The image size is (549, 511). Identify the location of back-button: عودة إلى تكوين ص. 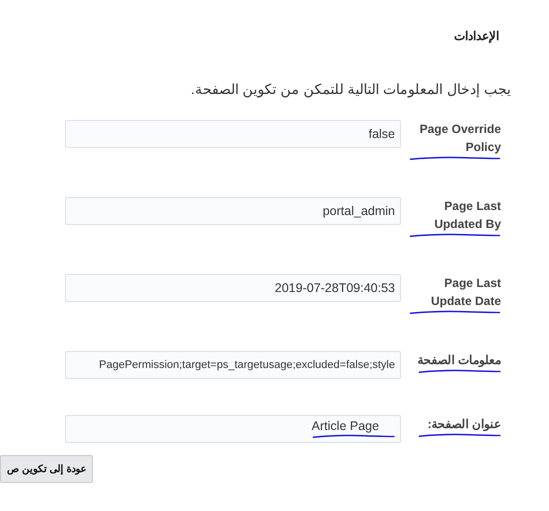
(47, 469).